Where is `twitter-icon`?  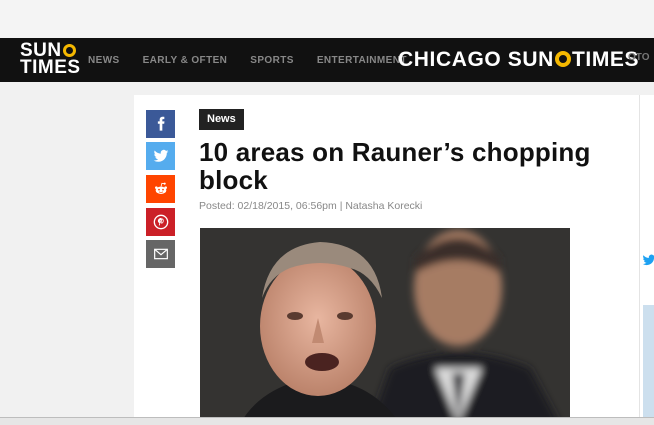
twitter-icon is located at coordinates (160, 155).